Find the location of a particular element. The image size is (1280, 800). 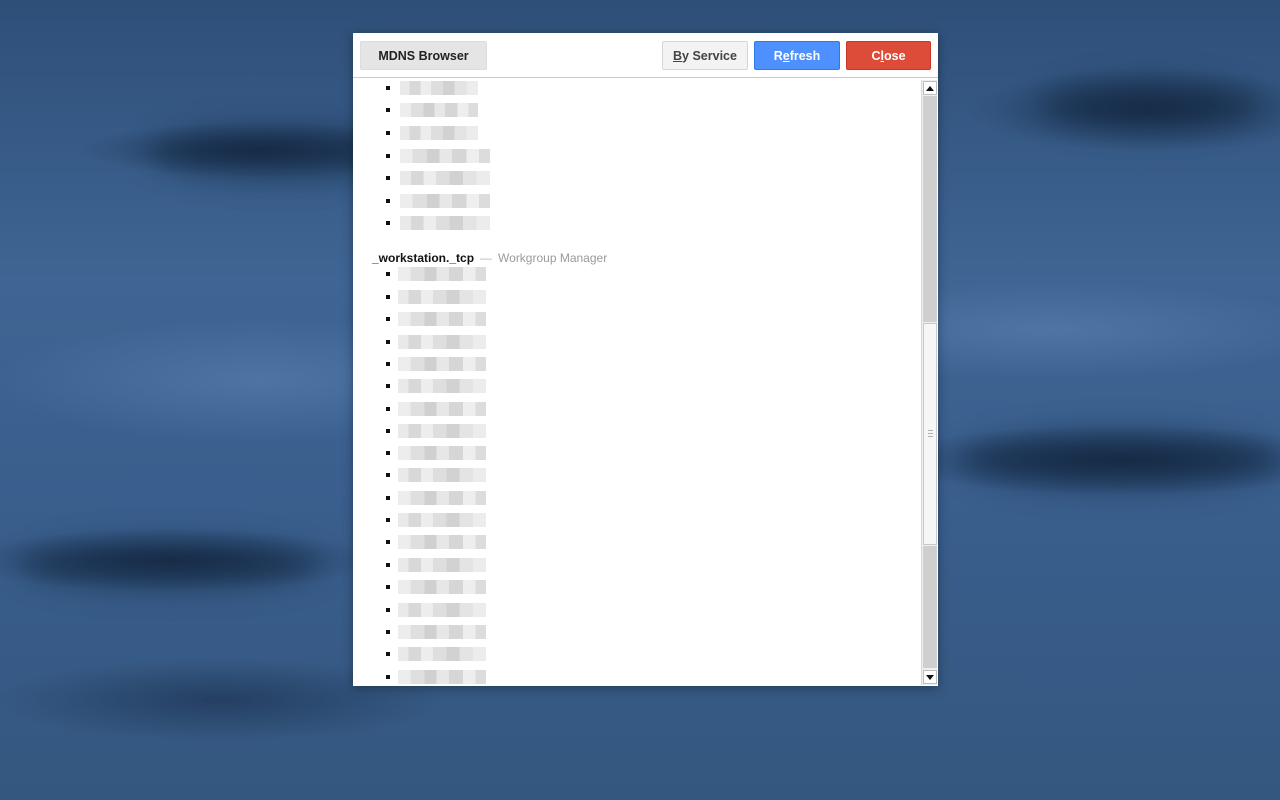

refresh-label-rest: fresh is located at coordinates (805, 55).